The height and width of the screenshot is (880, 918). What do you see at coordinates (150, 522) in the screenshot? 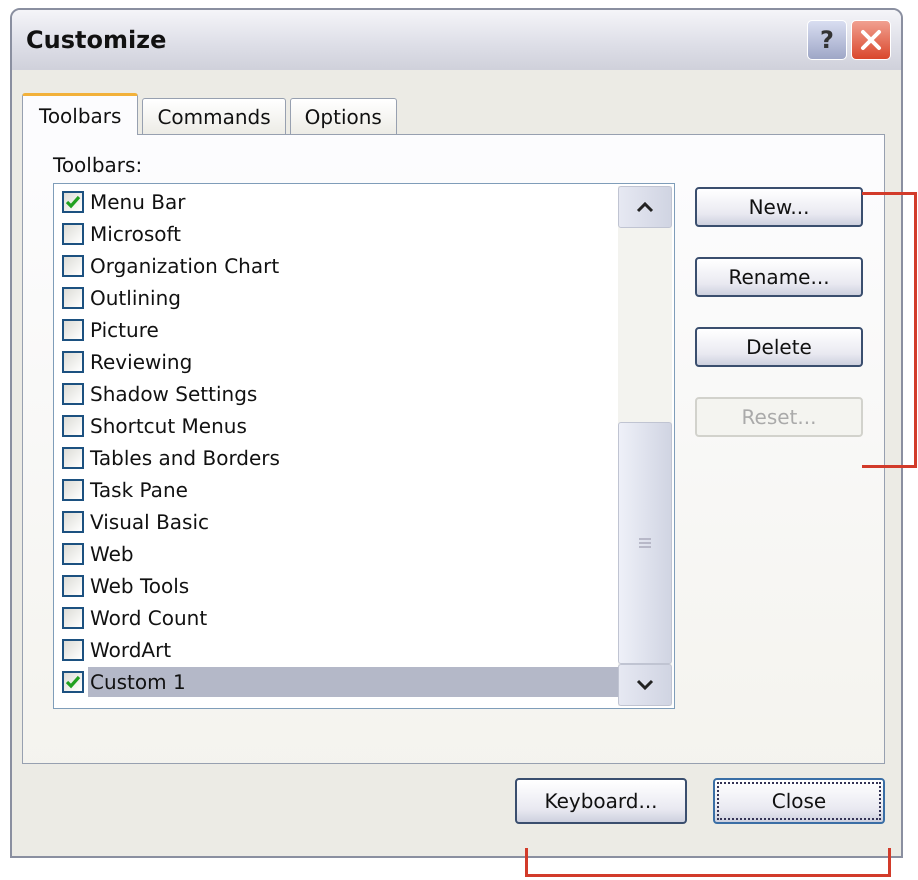
I see `list-item: Visual Basic` at bounding box center [150, 522].